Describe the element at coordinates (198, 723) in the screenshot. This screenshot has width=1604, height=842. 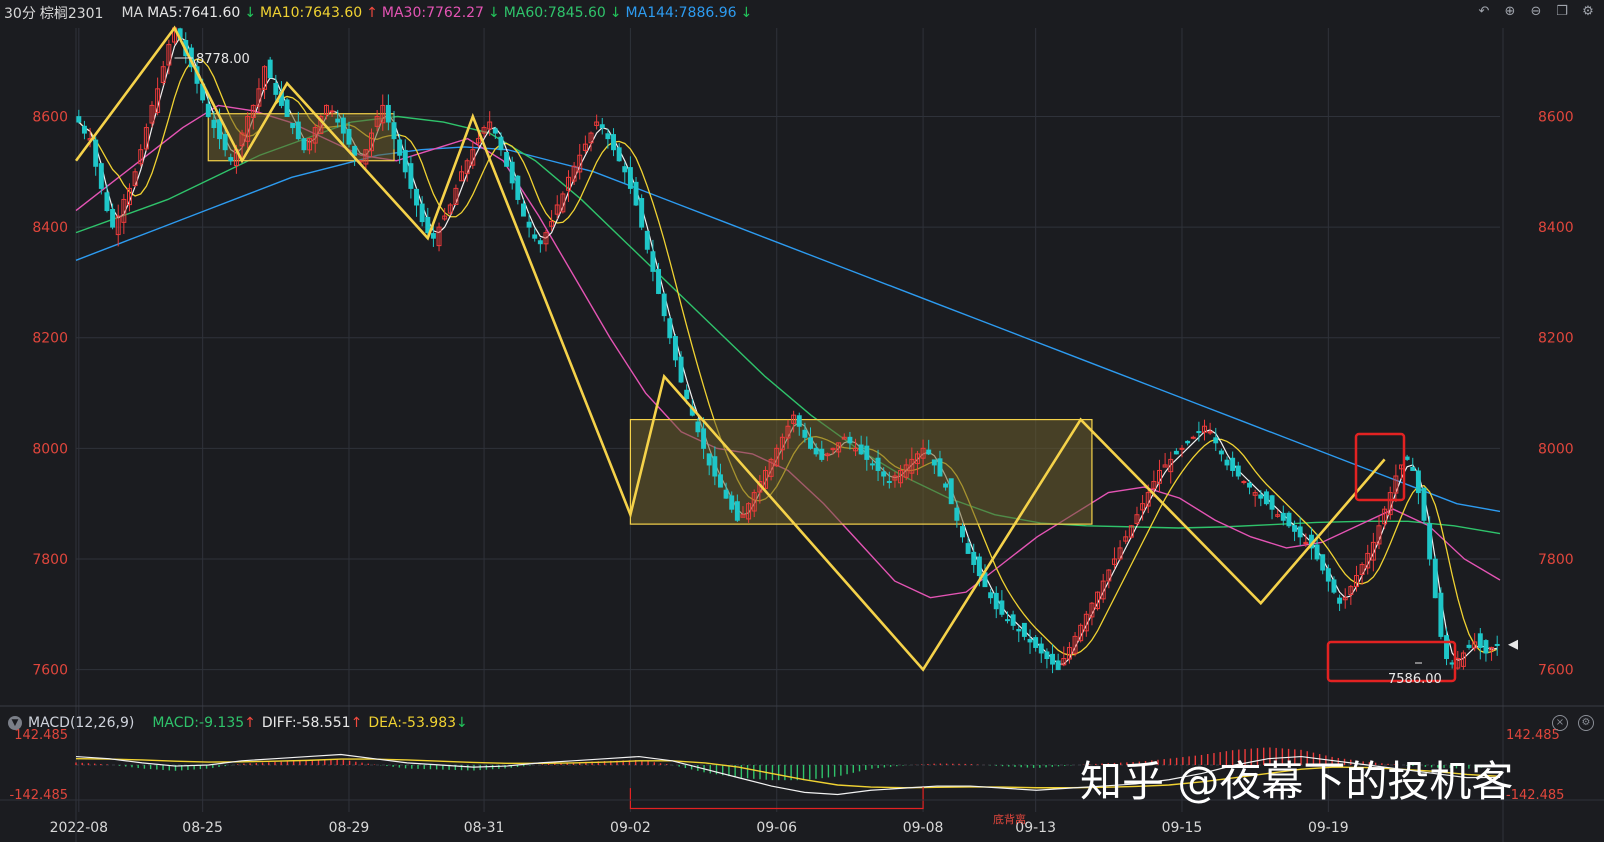
I see `macd-value: MACD:-9.135` at that location.